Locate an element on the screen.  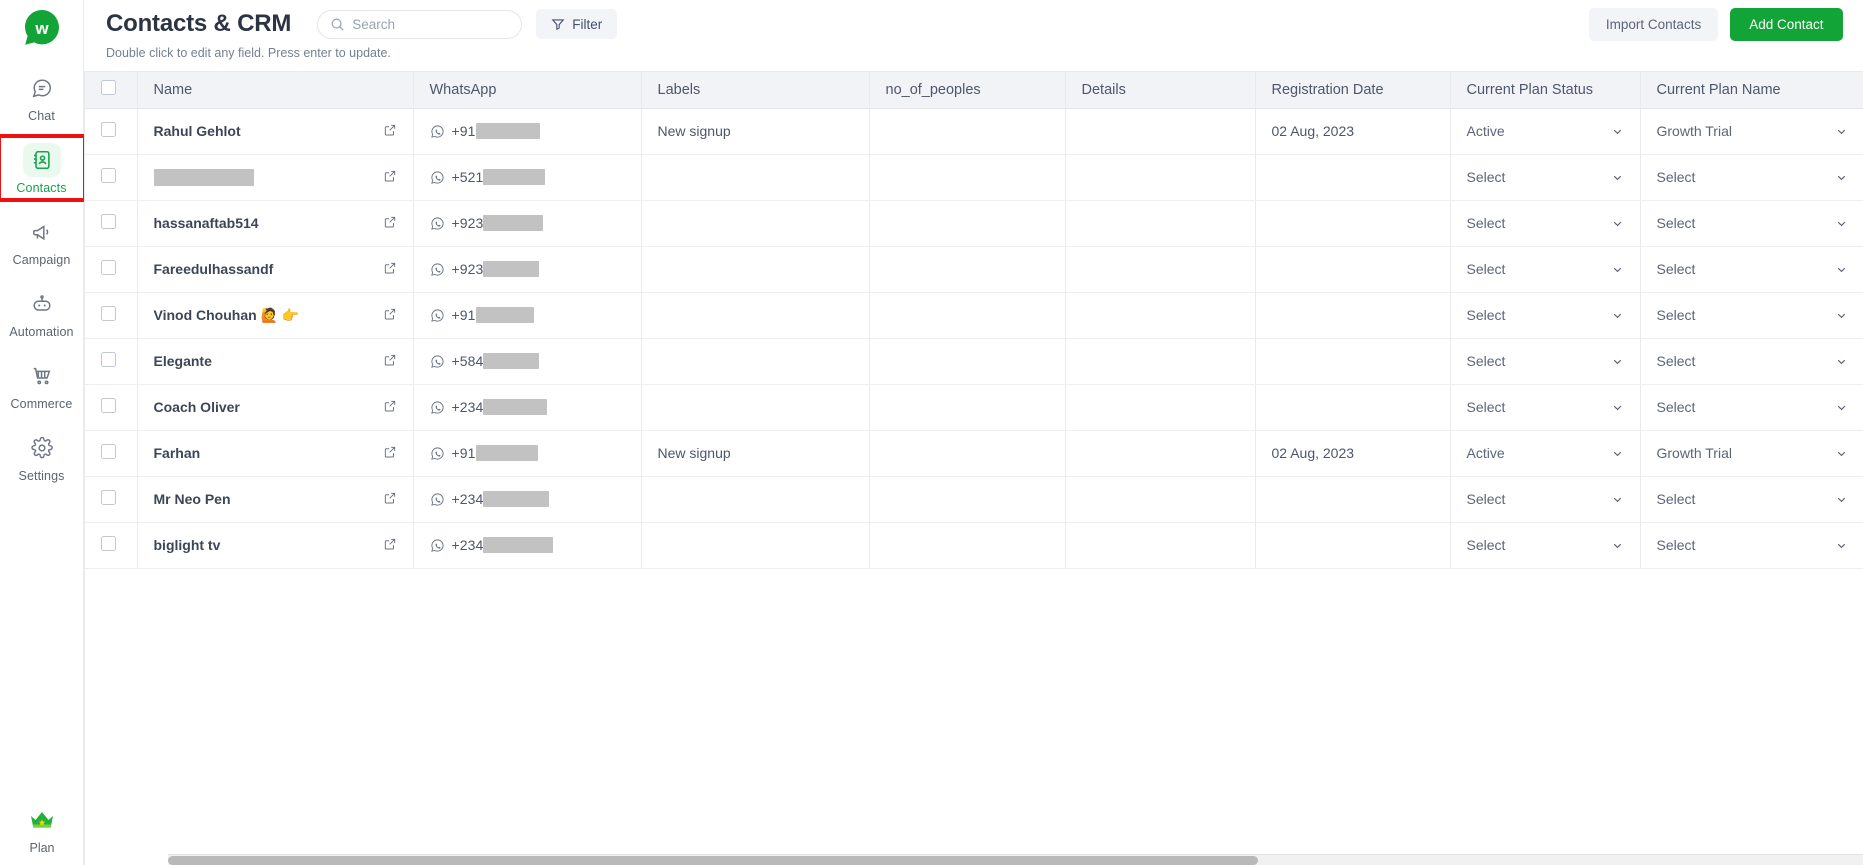
horizontal-scrollbar is located at coordinates (1015, 859).